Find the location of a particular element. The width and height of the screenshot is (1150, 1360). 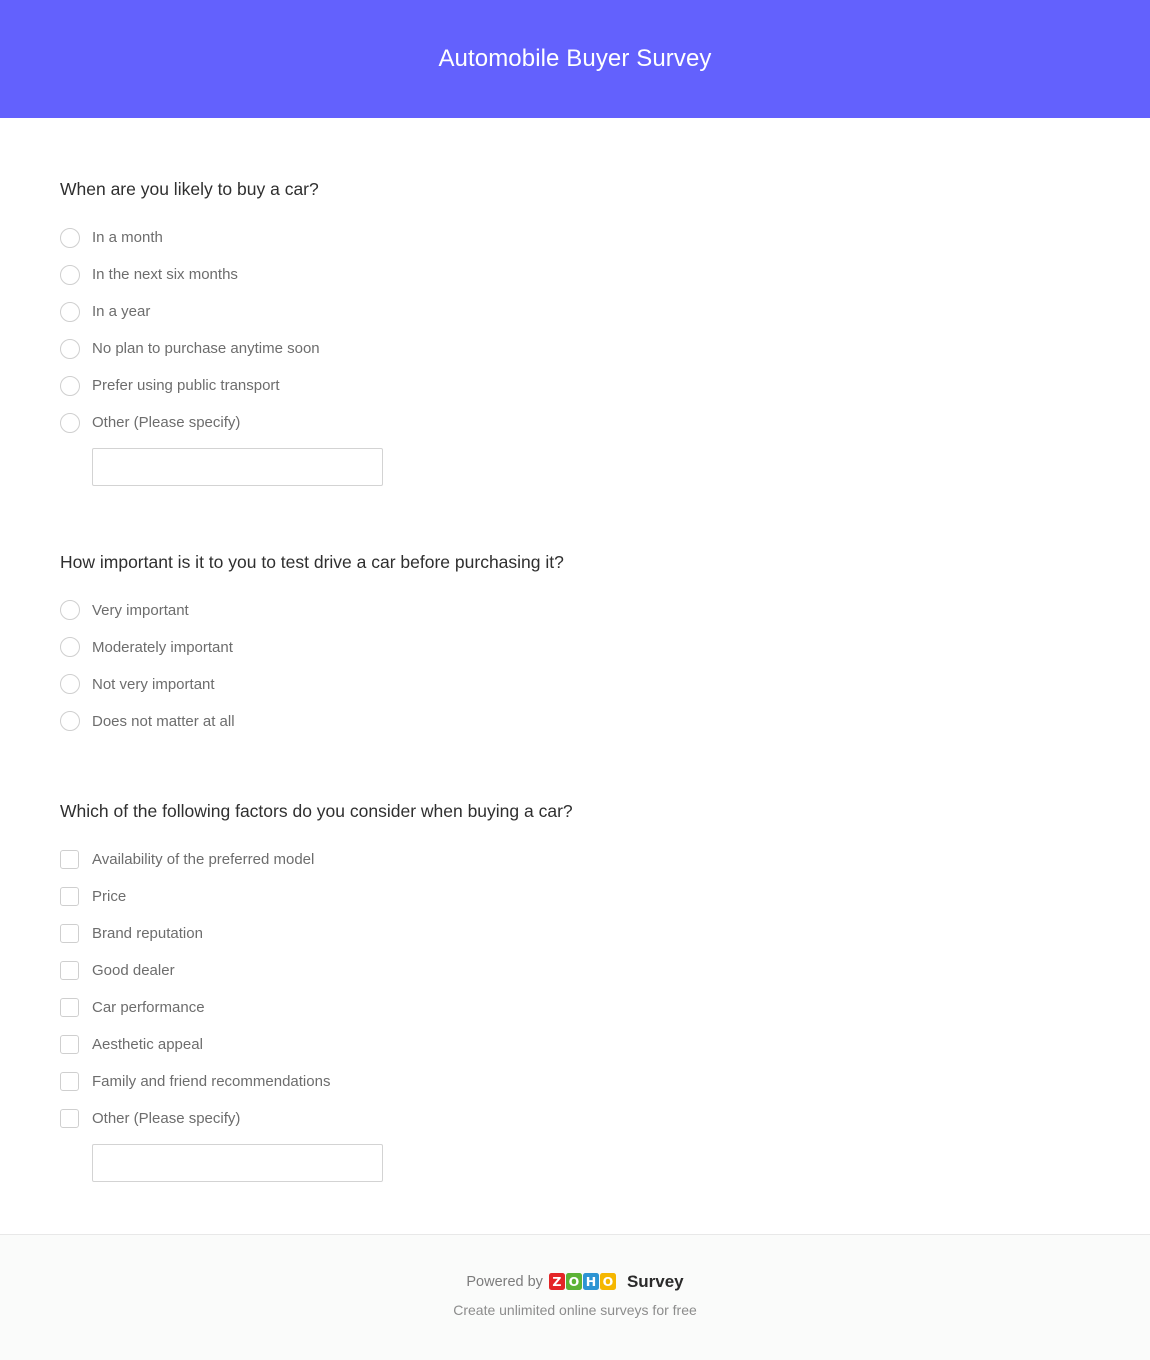

option-label: Brand reputation is located at coordinates (147, 934).